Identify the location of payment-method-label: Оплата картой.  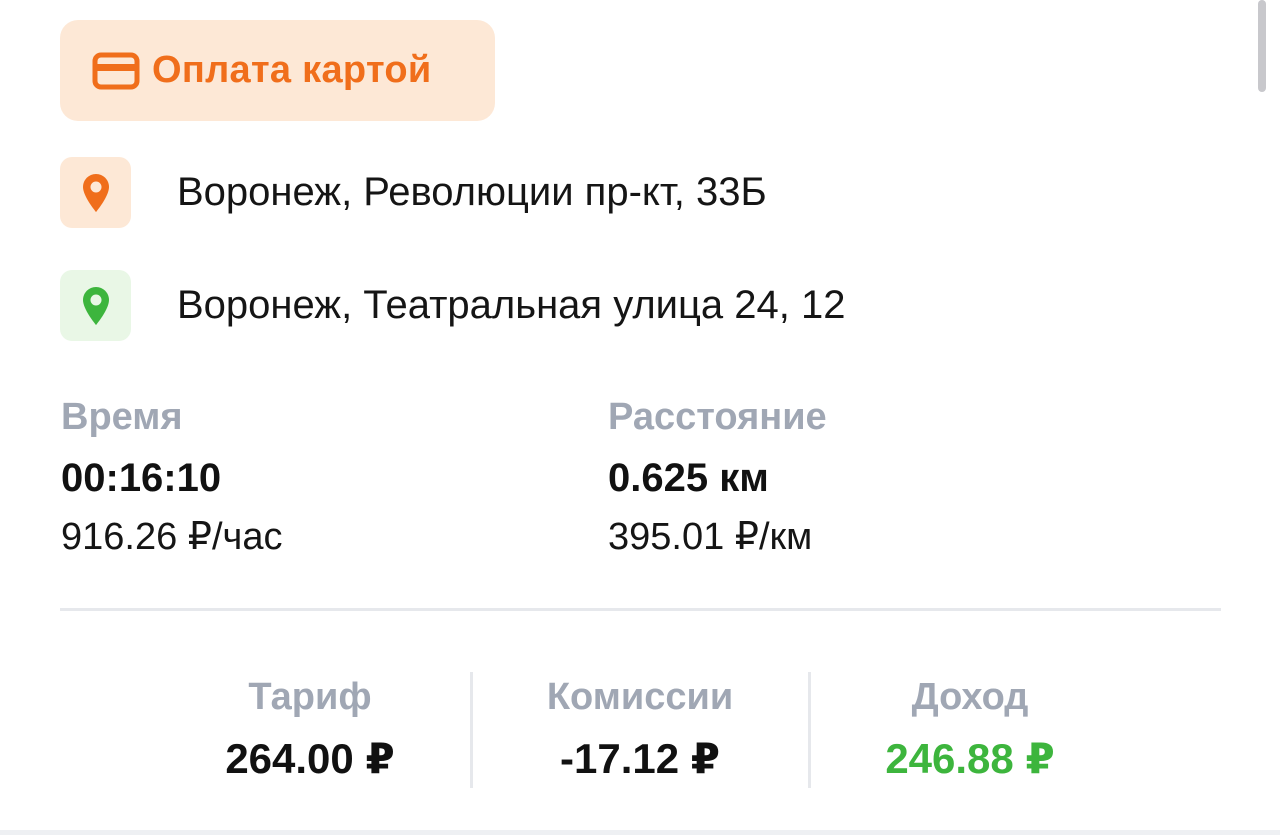
(292, 70).